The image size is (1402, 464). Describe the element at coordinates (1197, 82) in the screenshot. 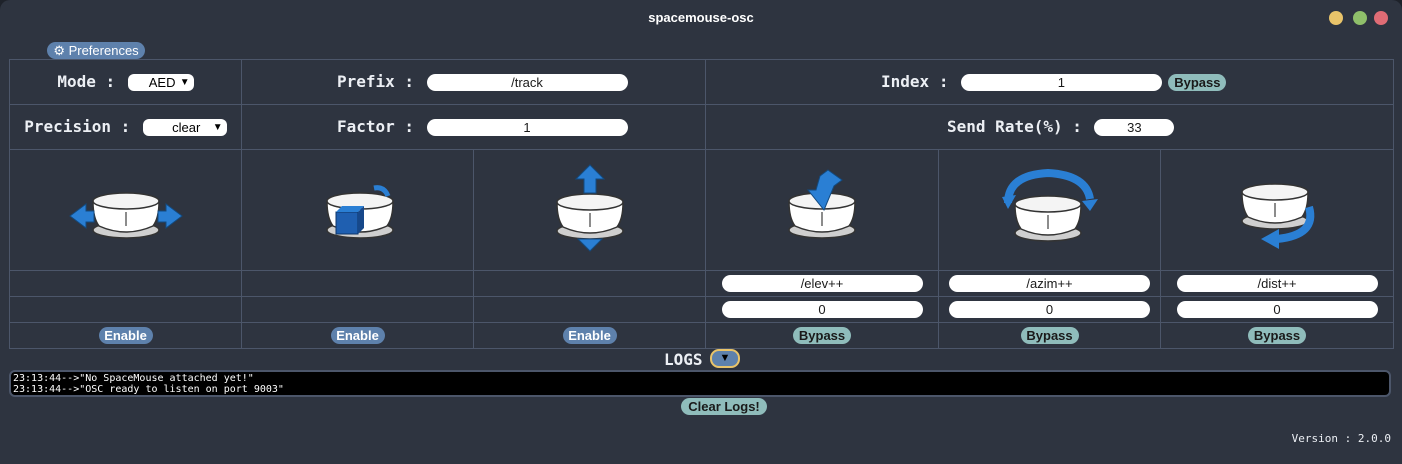

I see `index-bypass-button: Bypass` at that location.